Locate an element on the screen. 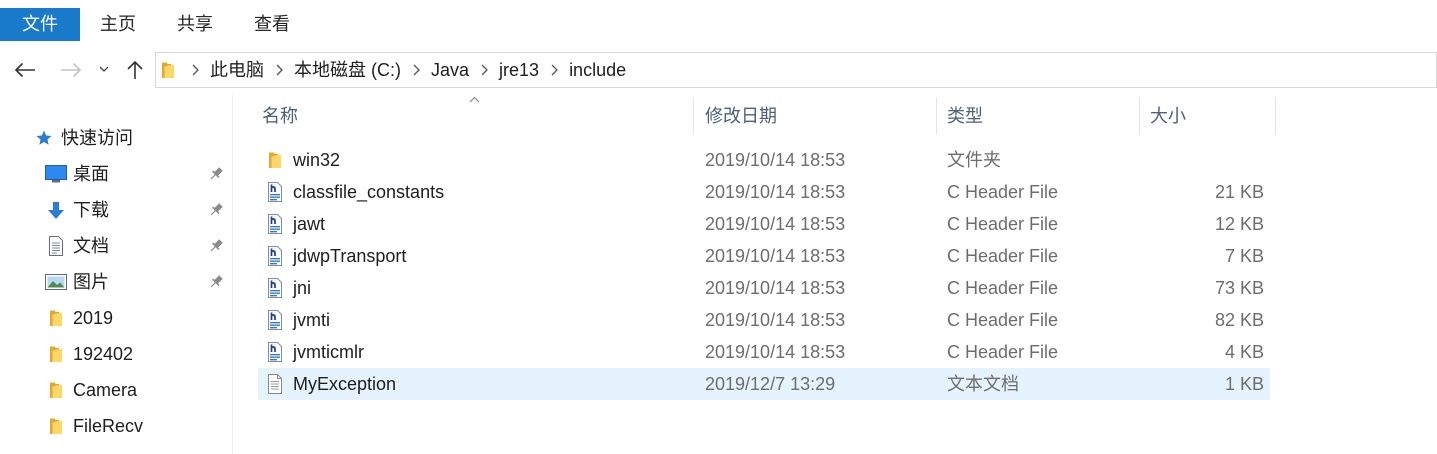 This screenshot has width=1437, height=454. column-header-modified: 修改日期 is located at coordinates (815, 116).